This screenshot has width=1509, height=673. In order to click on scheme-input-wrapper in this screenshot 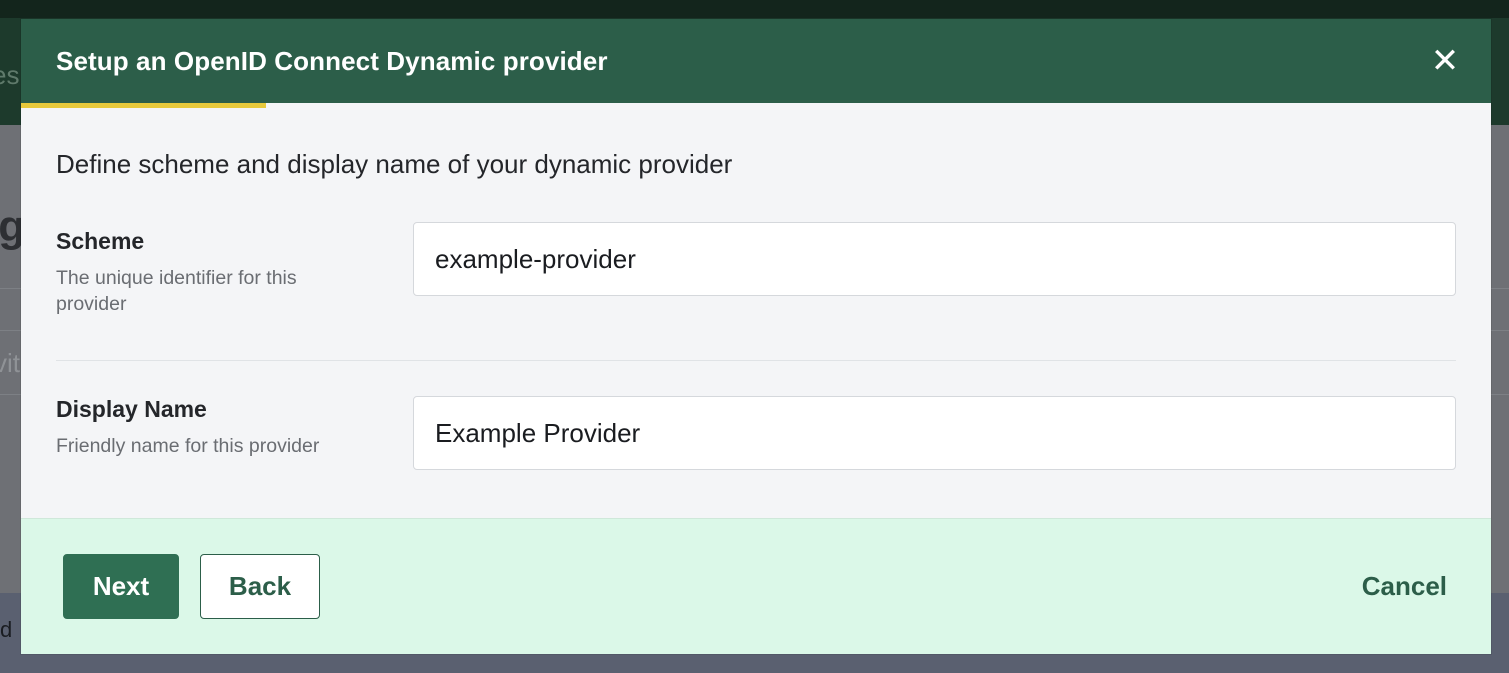, I will do `click(934, 259)`.